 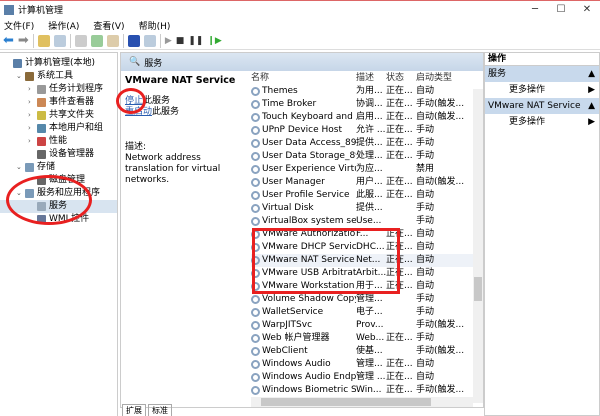 What do you see at coordinates (134, 410) in the screenshot?
I see `tab-extended: 扩展` at bounding box center [134, 410].